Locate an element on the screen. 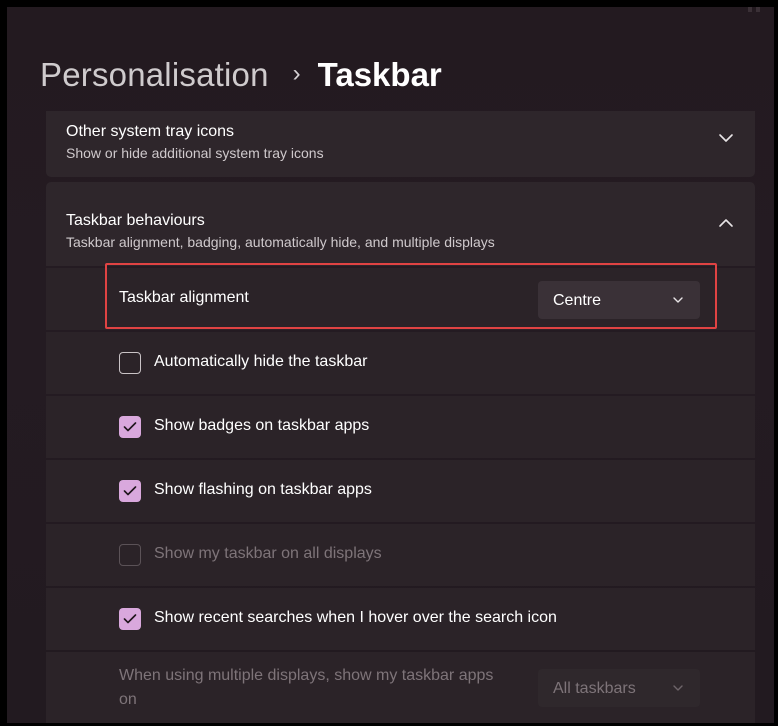 The width and height of the screenshot is (778, 726). recent-searches-checkbox is located at coordinates (130, 619).